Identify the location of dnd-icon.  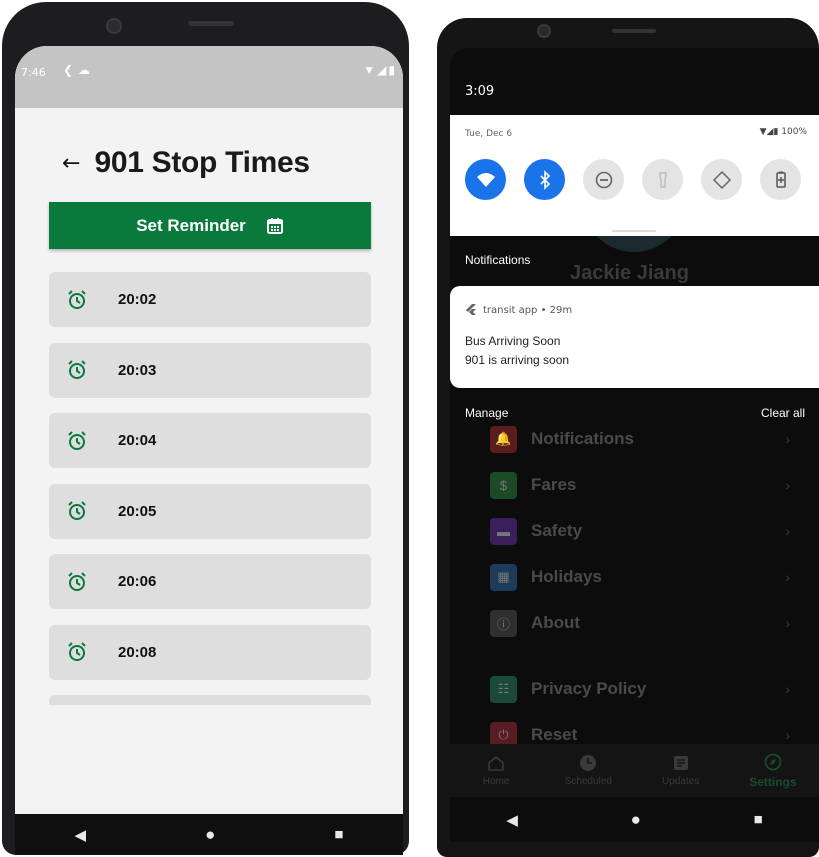
(603, 179).